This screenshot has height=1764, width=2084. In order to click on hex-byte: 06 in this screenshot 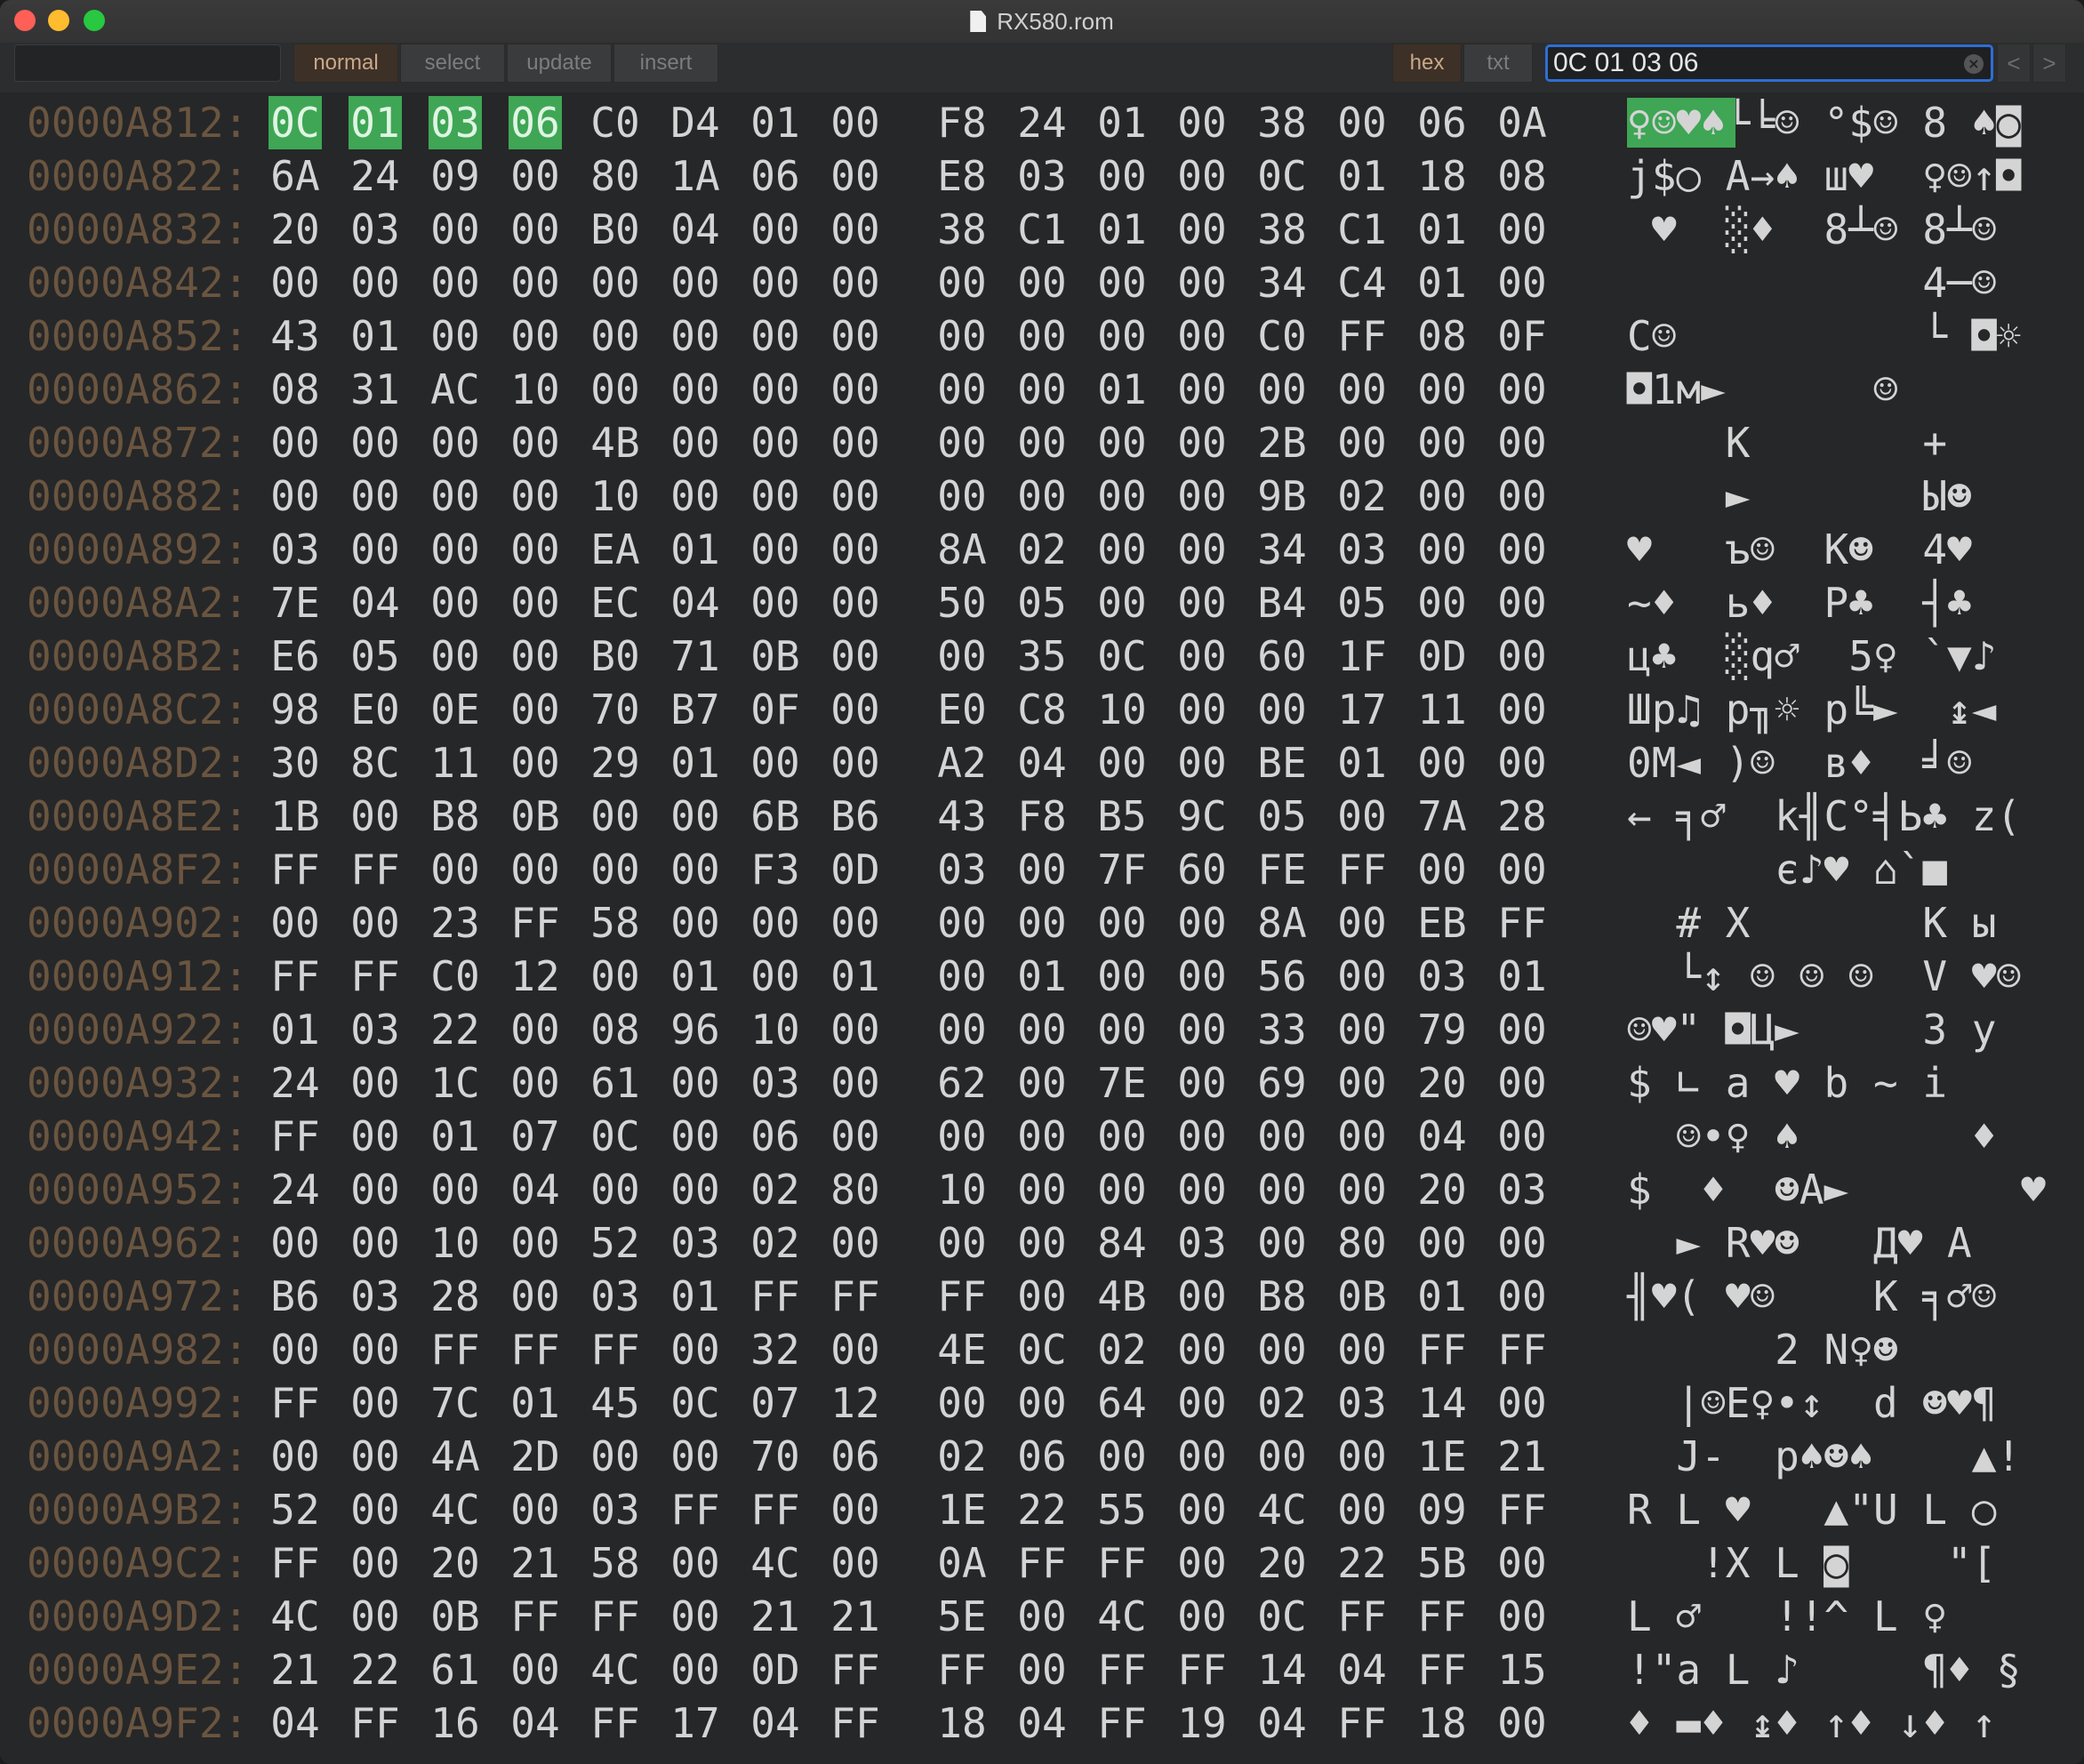, I will do `click(855, 1457)`.